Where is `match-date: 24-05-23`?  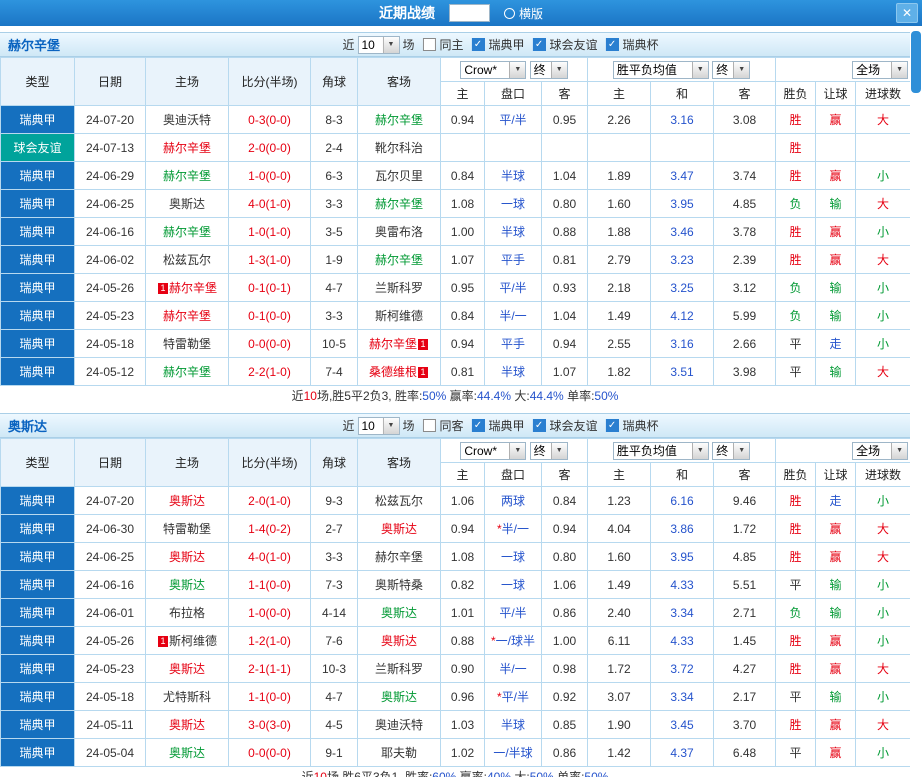 match-date: 24-05-23 is located at coordinates (110, 315).